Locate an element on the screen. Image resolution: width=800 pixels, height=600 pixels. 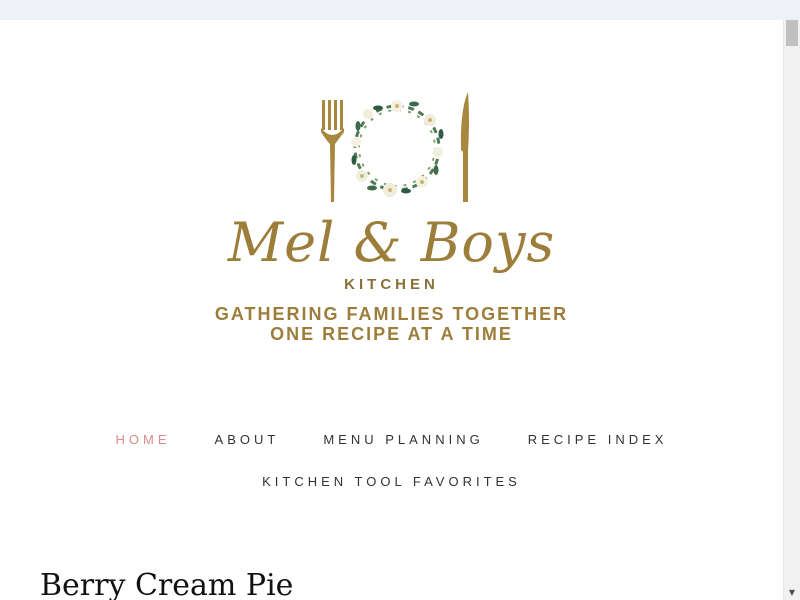
scrollbar-thumb is located at coordinates (792, 33).